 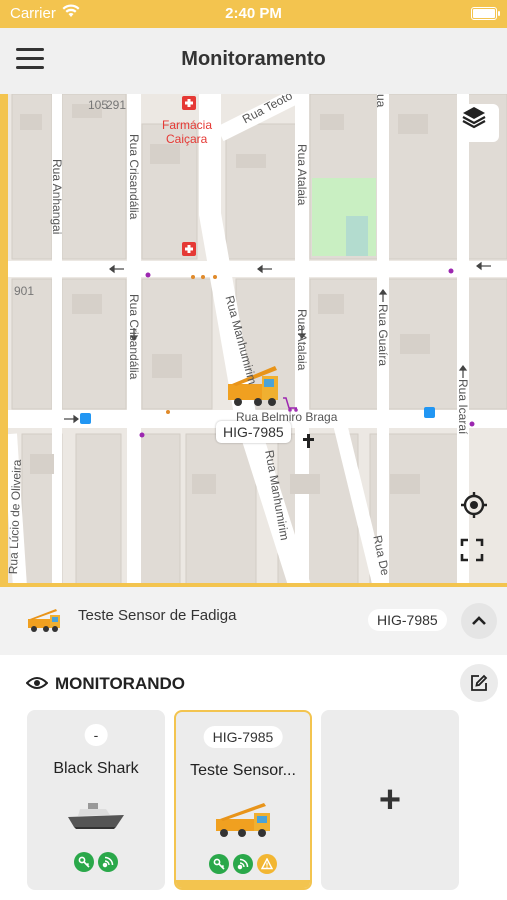 I want to click on map-label: Rua Guaíra, so click(x=383, y=335).